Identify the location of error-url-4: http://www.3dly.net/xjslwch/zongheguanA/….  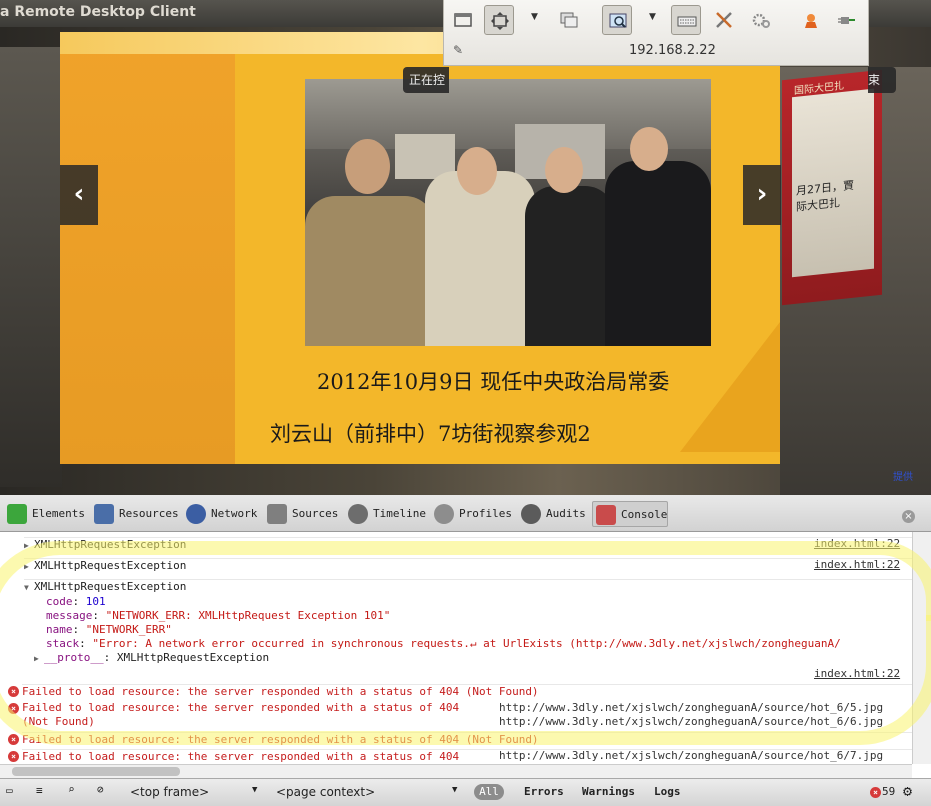
(691, 755).